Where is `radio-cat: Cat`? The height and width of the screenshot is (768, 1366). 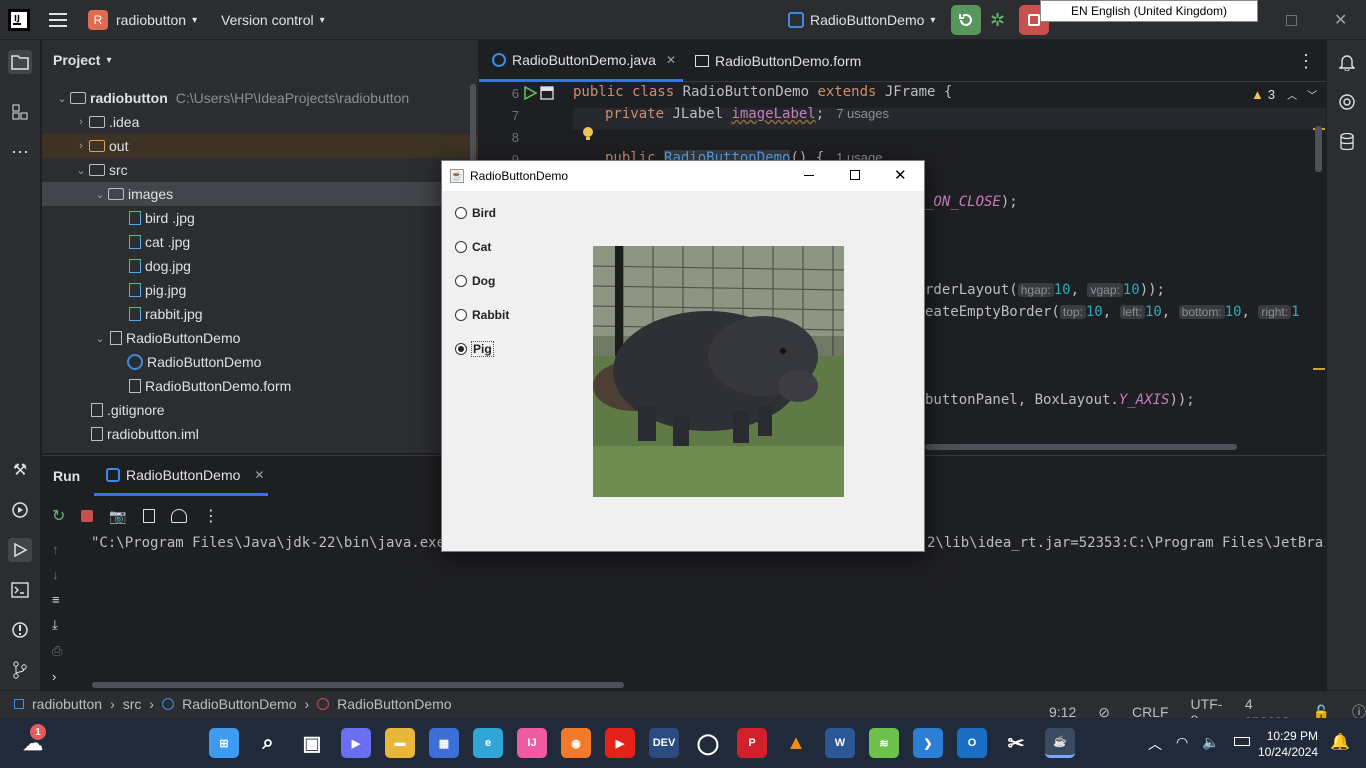 radio-cat: Cat is located at coordinates (473, 247).